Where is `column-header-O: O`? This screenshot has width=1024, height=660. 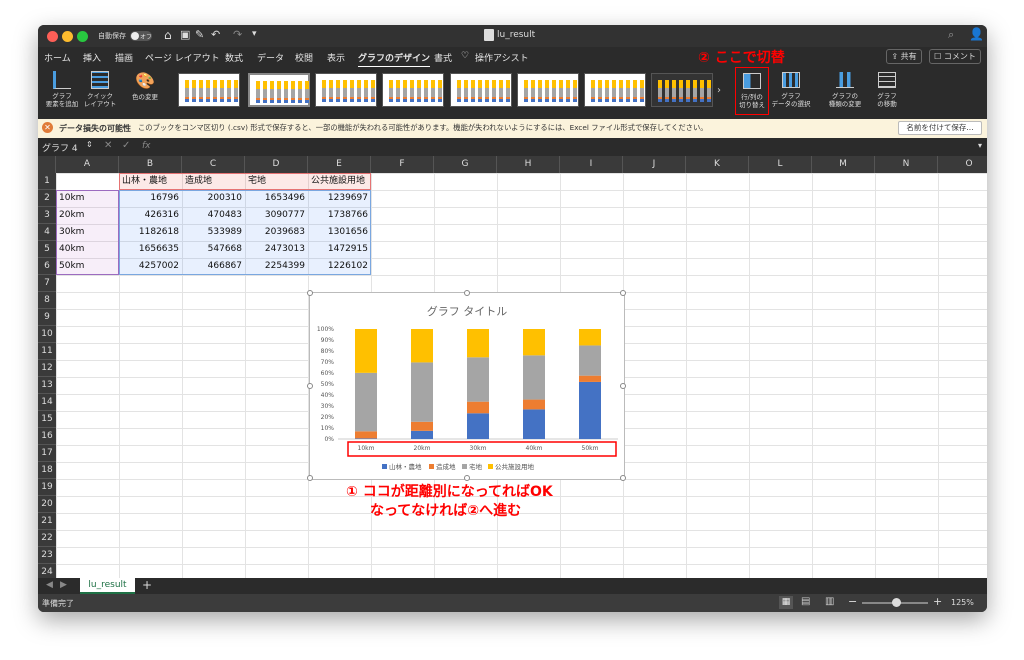 column-header-O: O is located at coordinates (962, 164).